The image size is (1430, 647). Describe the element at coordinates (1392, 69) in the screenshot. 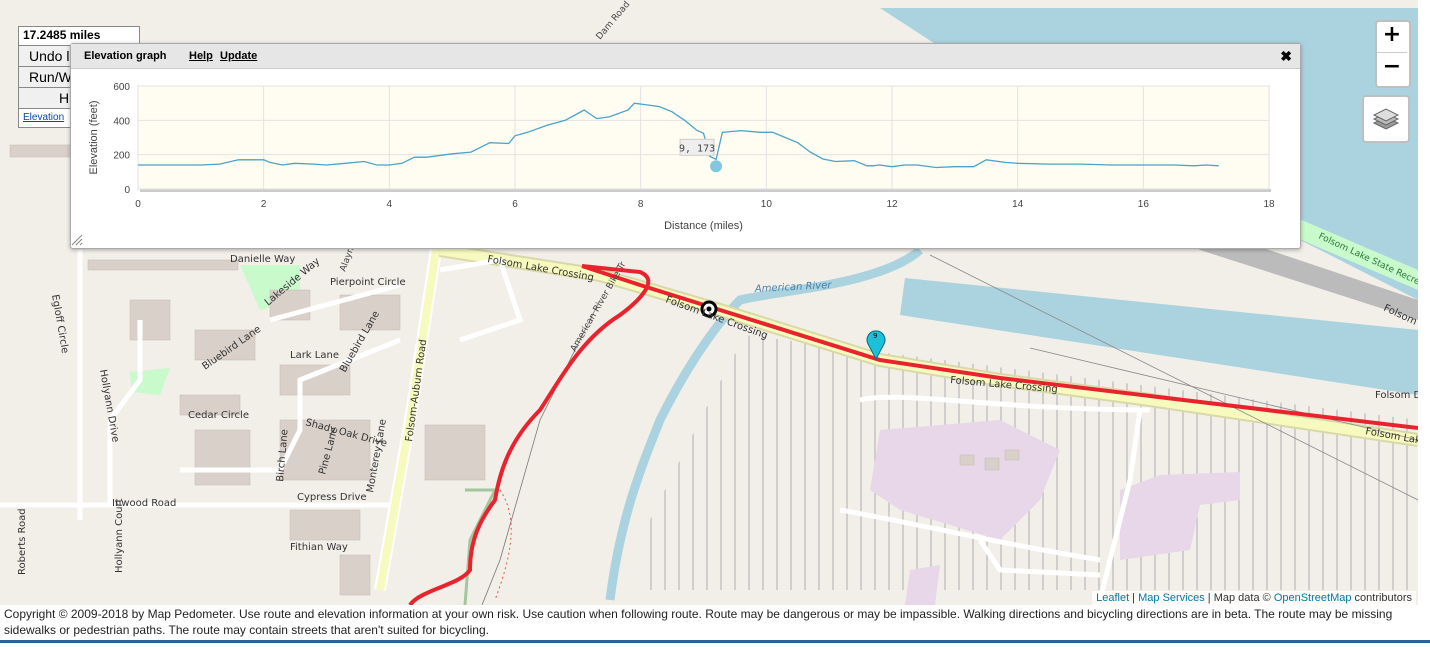

I see `zoom-out-button: −` at that location.